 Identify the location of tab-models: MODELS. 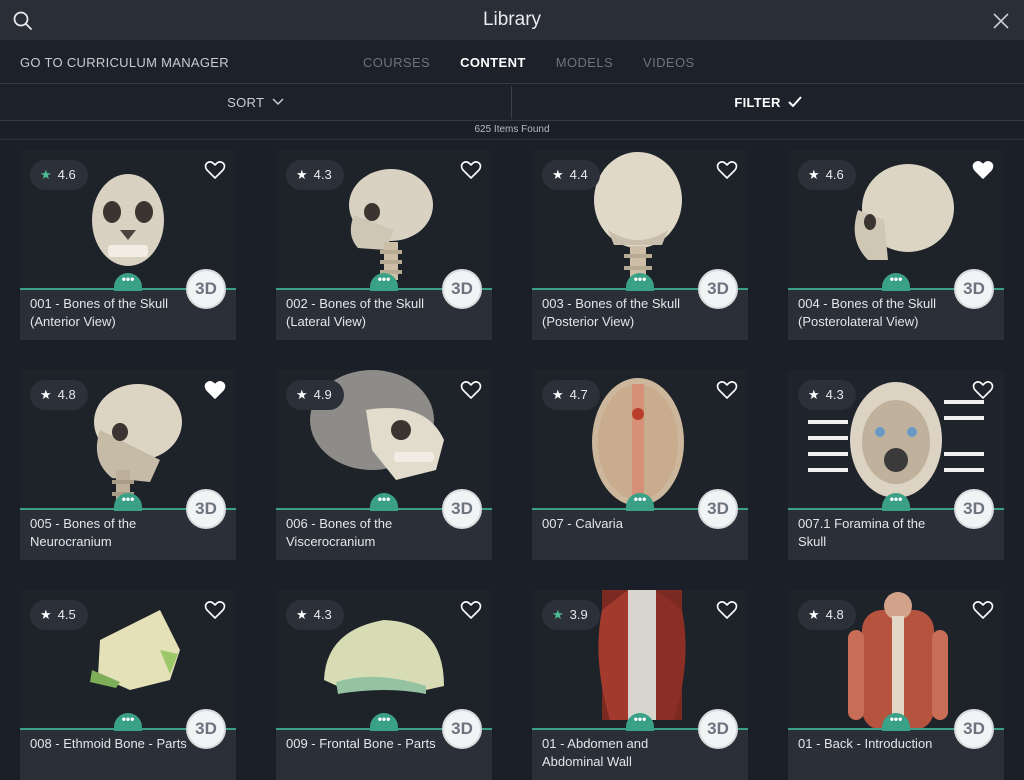
(584, 62).